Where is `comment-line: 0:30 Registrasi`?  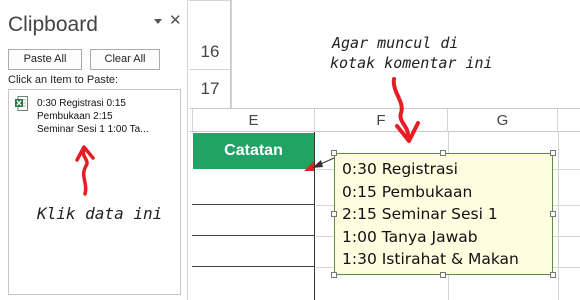
comment-line: 0:30 Registrasi is located at coordinates (400, 169).